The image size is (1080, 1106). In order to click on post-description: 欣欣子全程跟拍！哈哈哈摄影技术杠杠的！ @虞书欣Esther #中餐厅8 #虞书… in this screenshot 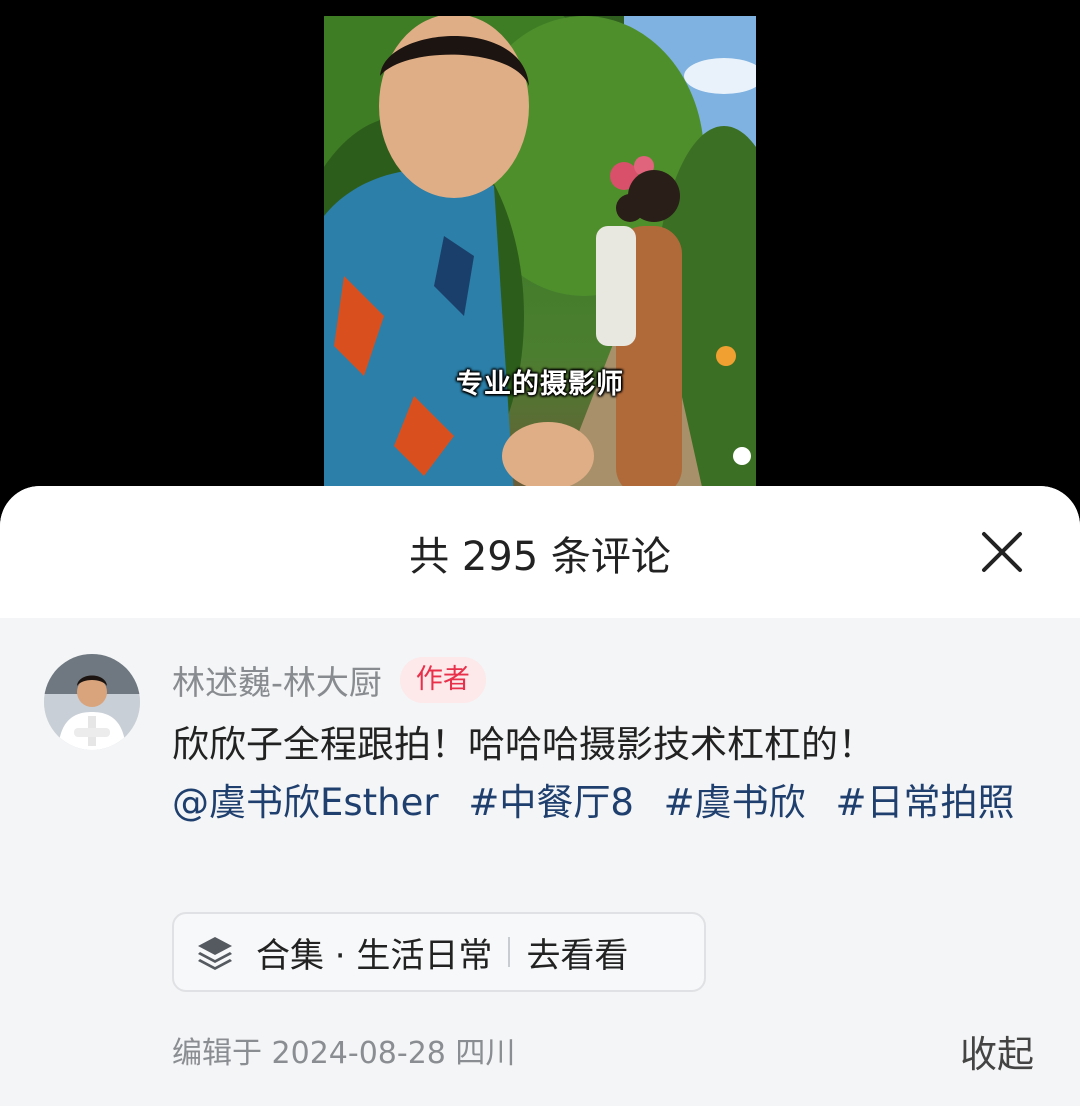, I will do `click(602, 774)`.